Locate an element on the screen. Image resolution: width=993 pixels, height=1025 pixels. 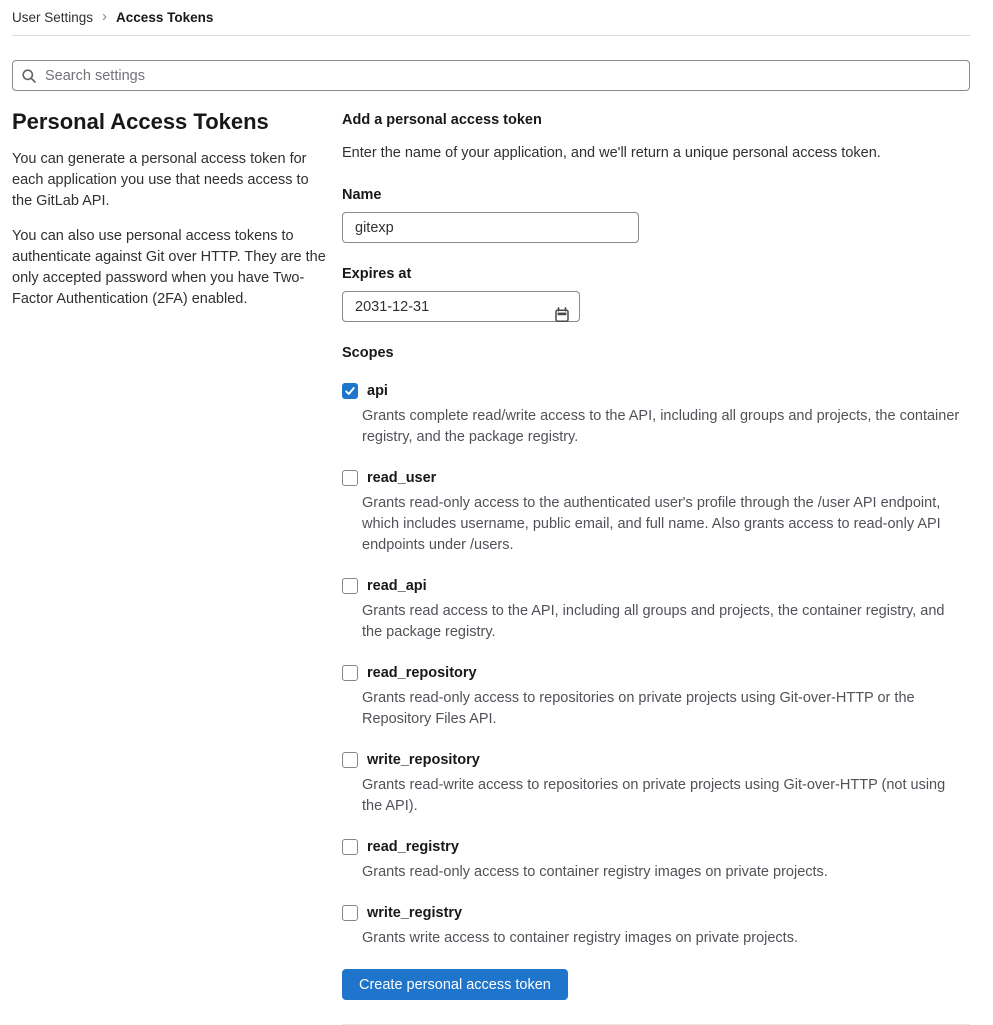
scope-name: read_api is located at coordinates (397, 586).